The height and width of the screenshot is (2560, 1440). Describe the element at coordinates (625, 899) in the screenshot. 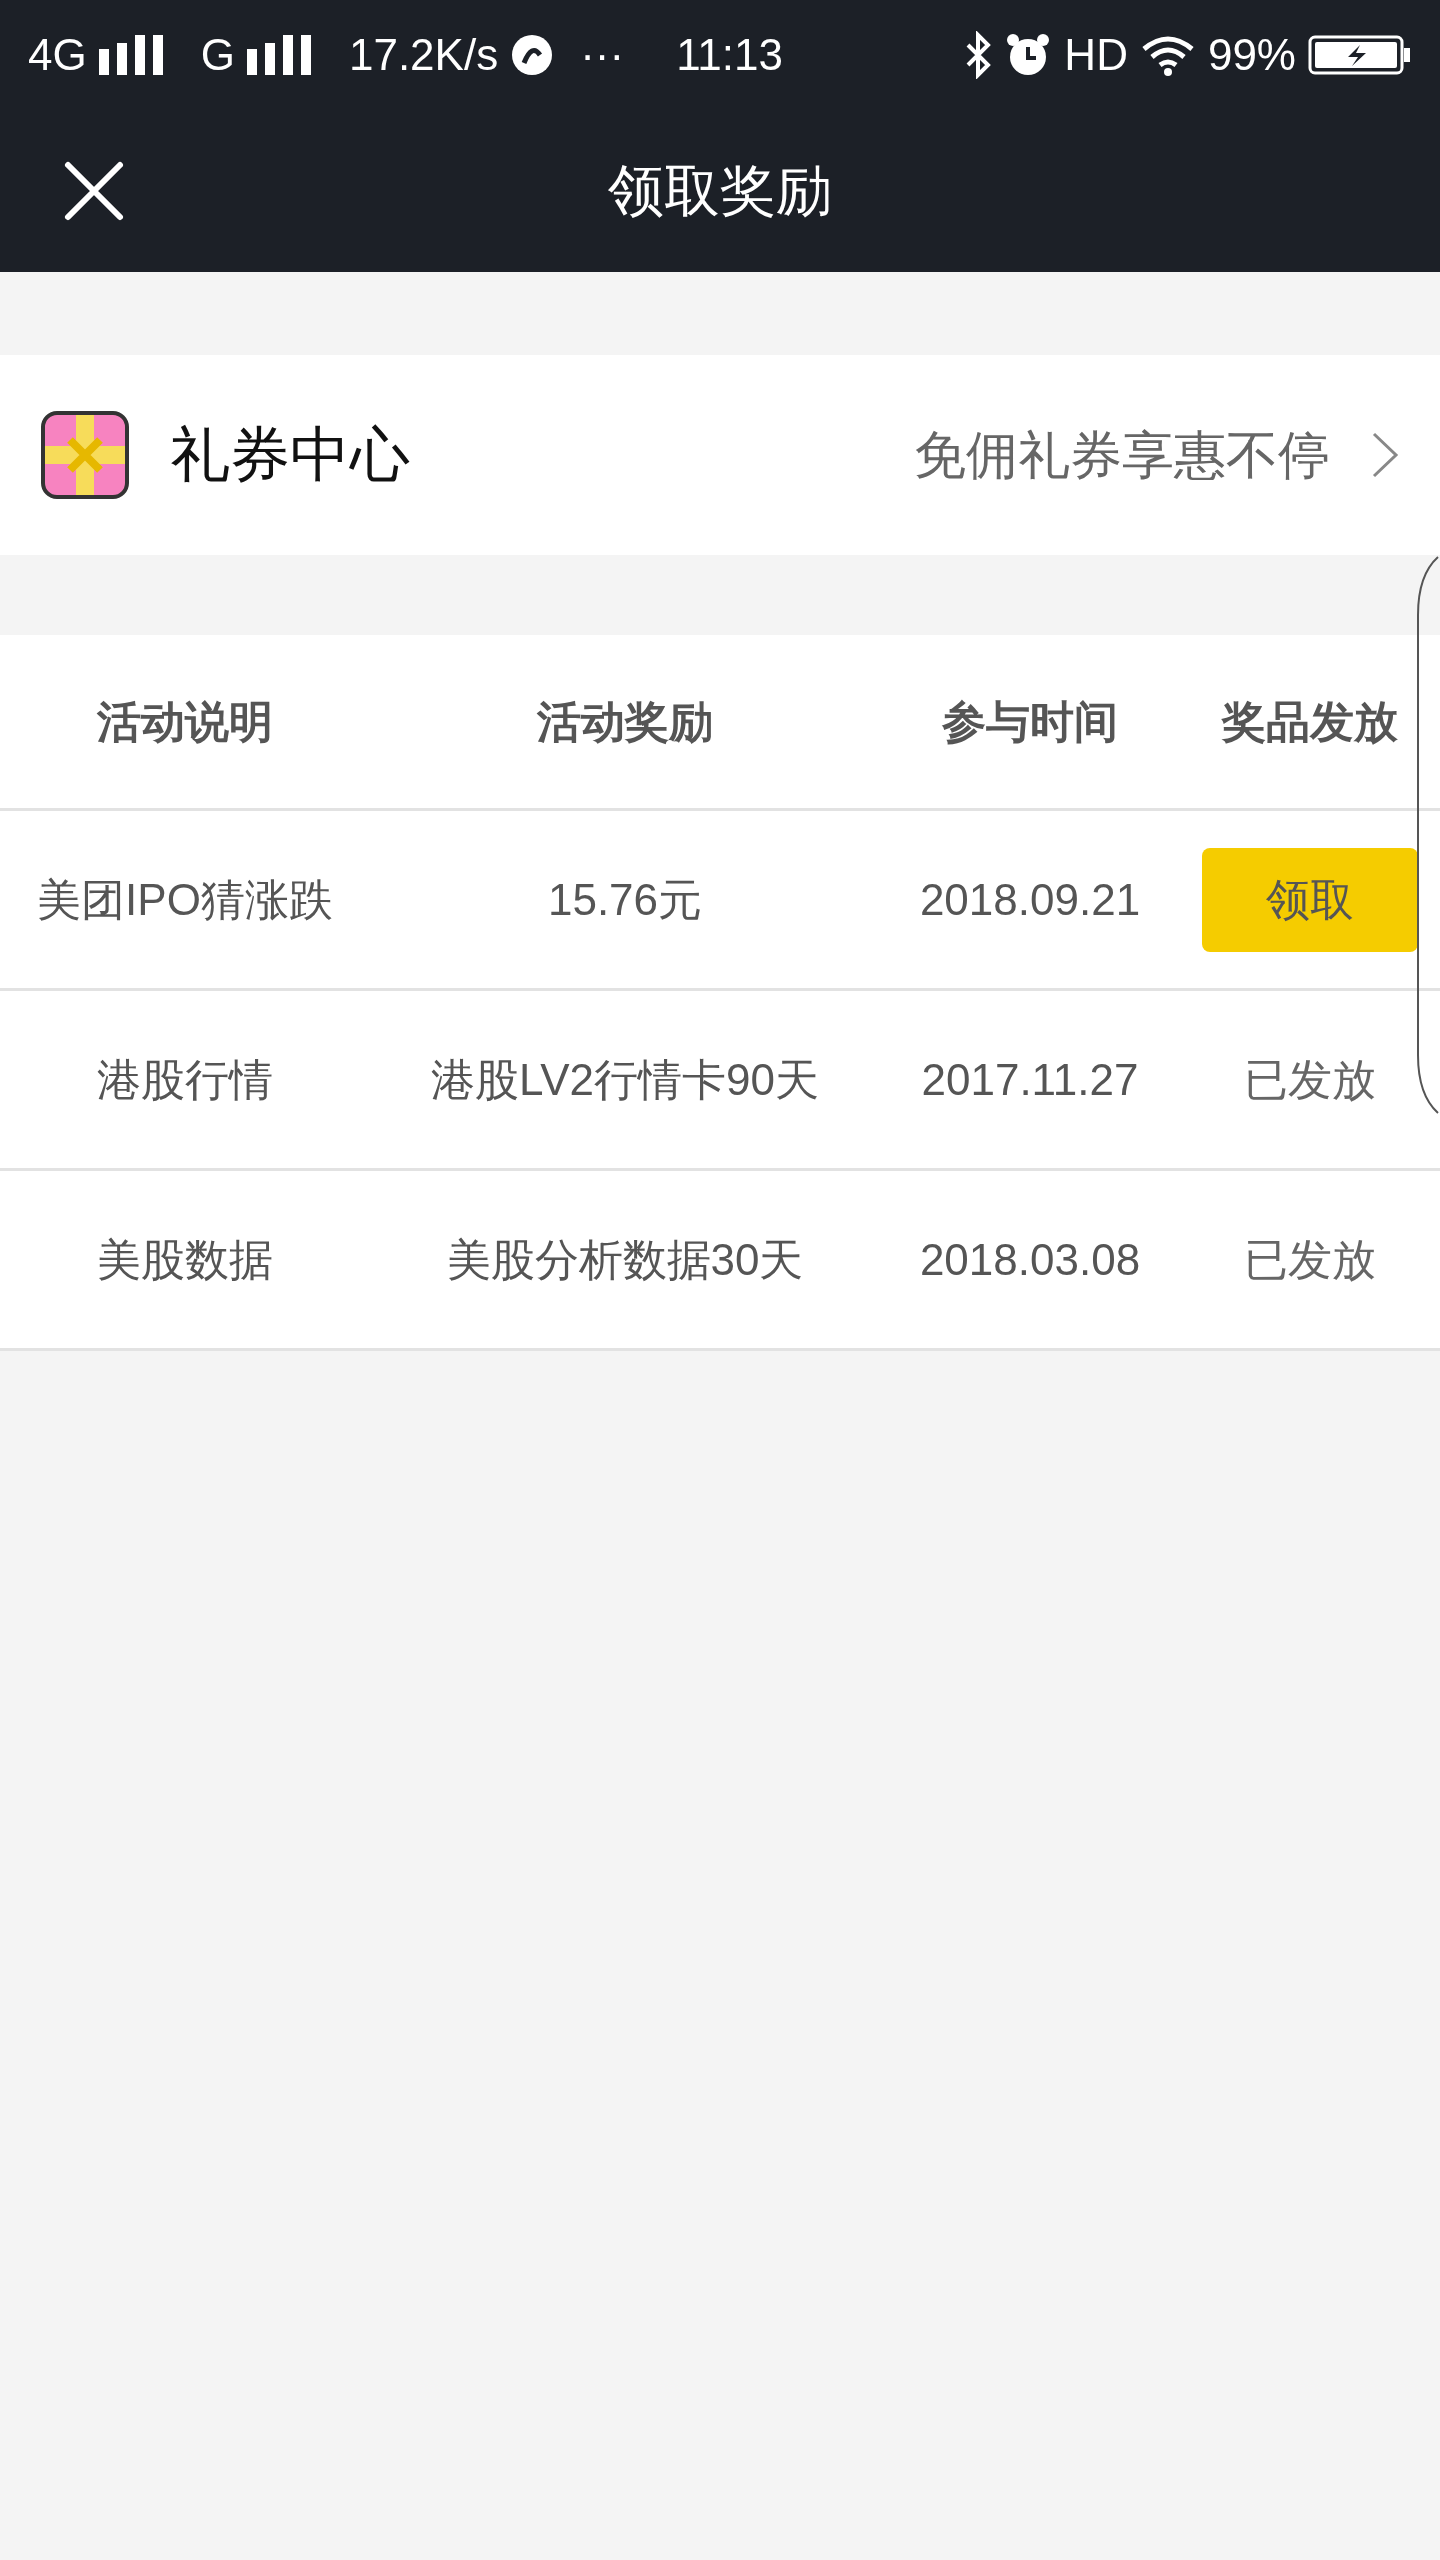

I see `table-cell-text: 15.76元` at that location.